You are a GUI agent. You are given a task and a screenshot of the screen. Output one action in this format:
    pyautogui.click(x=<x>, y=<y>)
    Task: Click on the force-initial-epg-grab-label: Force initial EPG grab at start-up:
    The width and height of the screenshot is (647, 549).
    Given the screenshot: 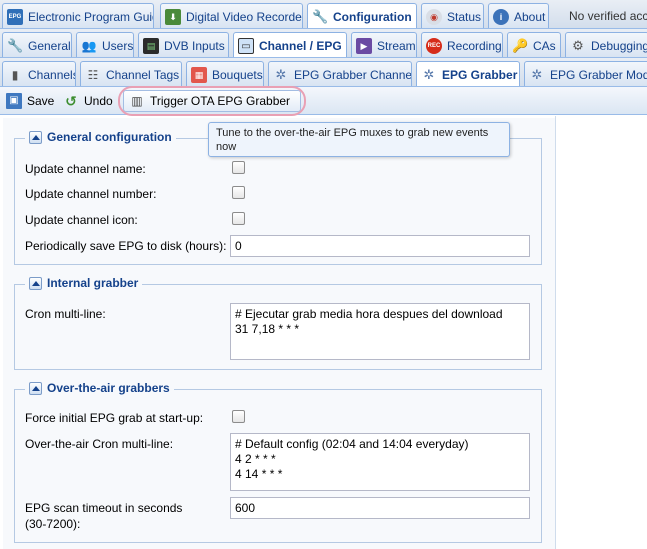 What is the action you would take?
    pyautogui.click(x=114, y=418)
    